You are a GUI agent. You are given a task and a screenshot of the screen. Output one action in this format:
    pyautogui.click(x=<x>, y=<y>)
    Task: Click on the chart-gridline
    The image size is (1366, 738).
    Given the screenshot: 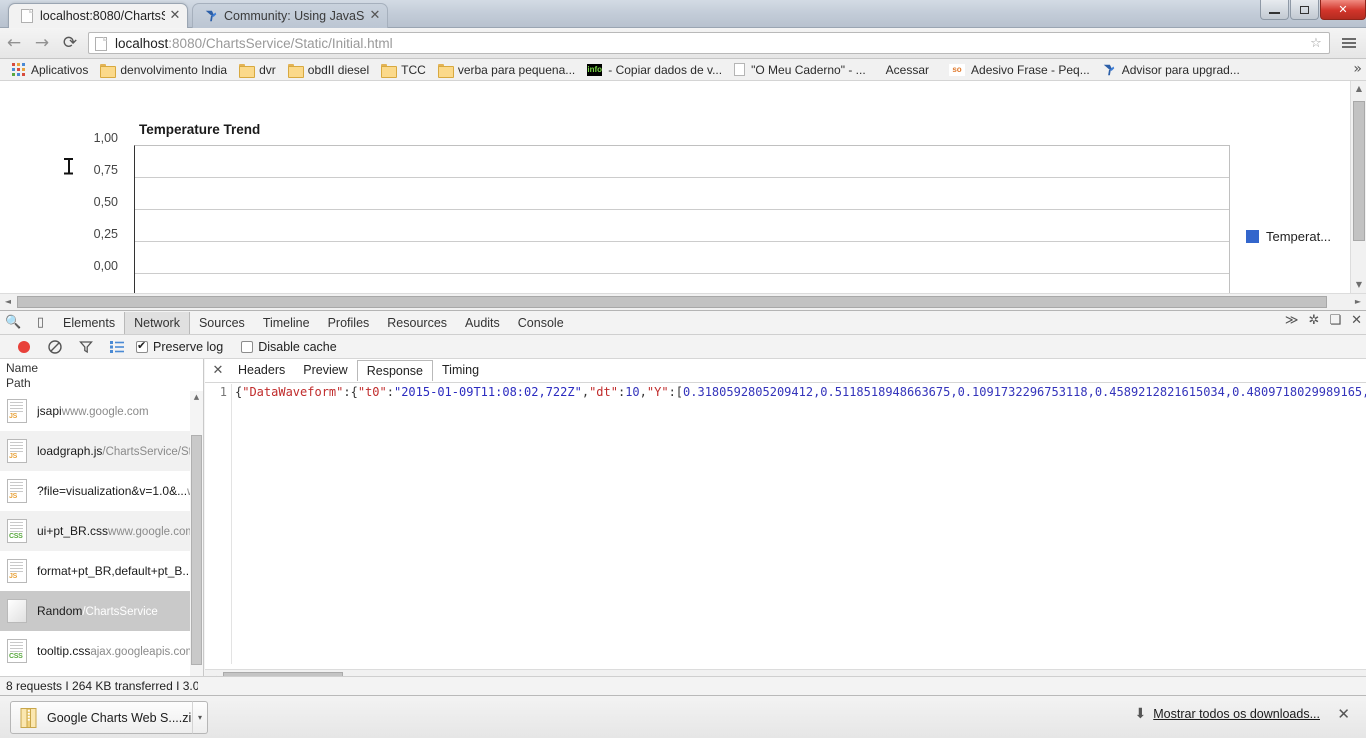 What is the action you would take?
    pyautogui.click(x=682, y=273)
    